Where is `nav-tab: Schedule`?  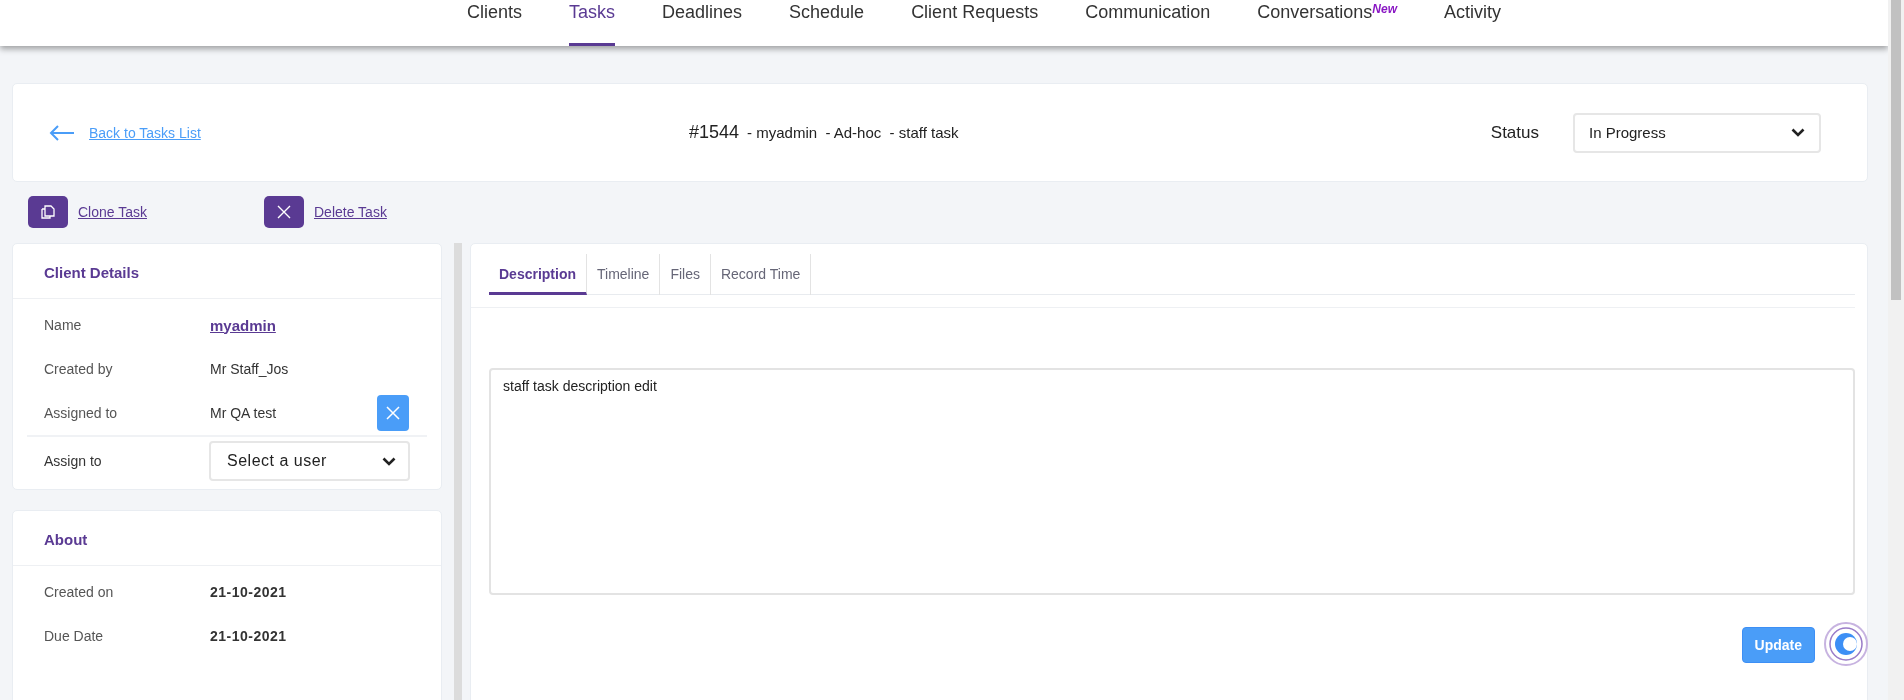
nav-tab: Schedule is located at coordinates (827, 23).